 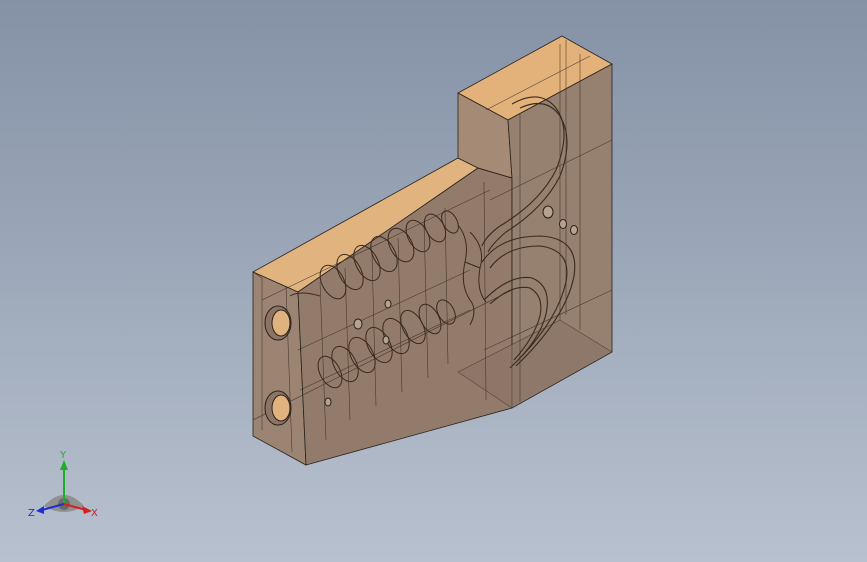 What do you see at coordinates (64, 465) in the screenshot?
I see `y-axis-arrow` at bounding box center [64, 465].